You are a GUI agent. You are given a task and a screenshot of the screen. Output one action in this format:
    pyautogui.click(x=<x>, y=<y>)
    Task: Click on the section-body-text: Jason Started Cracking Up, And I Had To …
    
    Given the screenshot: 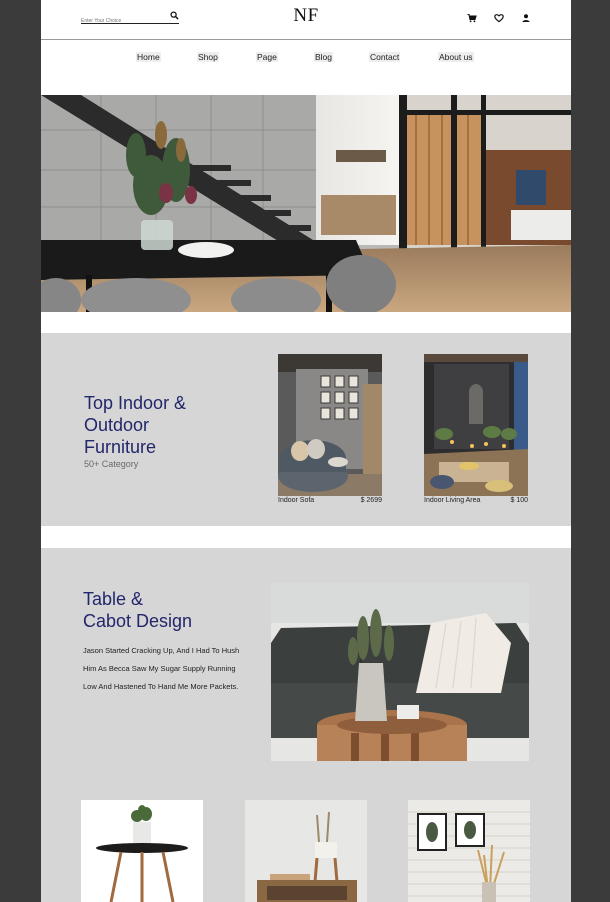 What is the action you would take?
    pyautogui.click(x=161, y=668)
    